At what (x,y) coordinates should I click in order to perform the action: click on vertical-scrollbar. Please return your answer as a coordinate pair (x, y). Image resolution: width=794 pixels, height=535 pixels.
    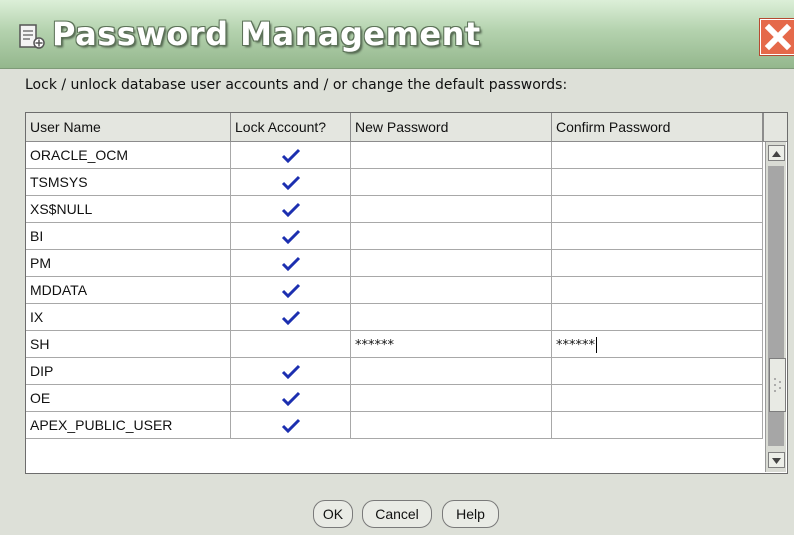
    Looking at the image, I should click on (775, 307).